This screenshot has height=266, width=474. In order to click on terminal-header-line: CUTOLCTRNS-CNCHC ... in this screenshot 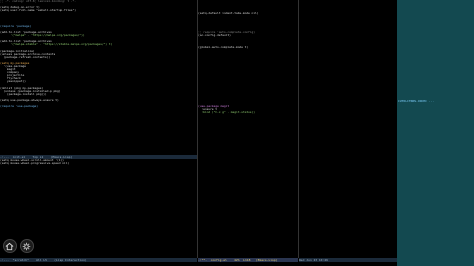, I will do `click(416, 101)`.